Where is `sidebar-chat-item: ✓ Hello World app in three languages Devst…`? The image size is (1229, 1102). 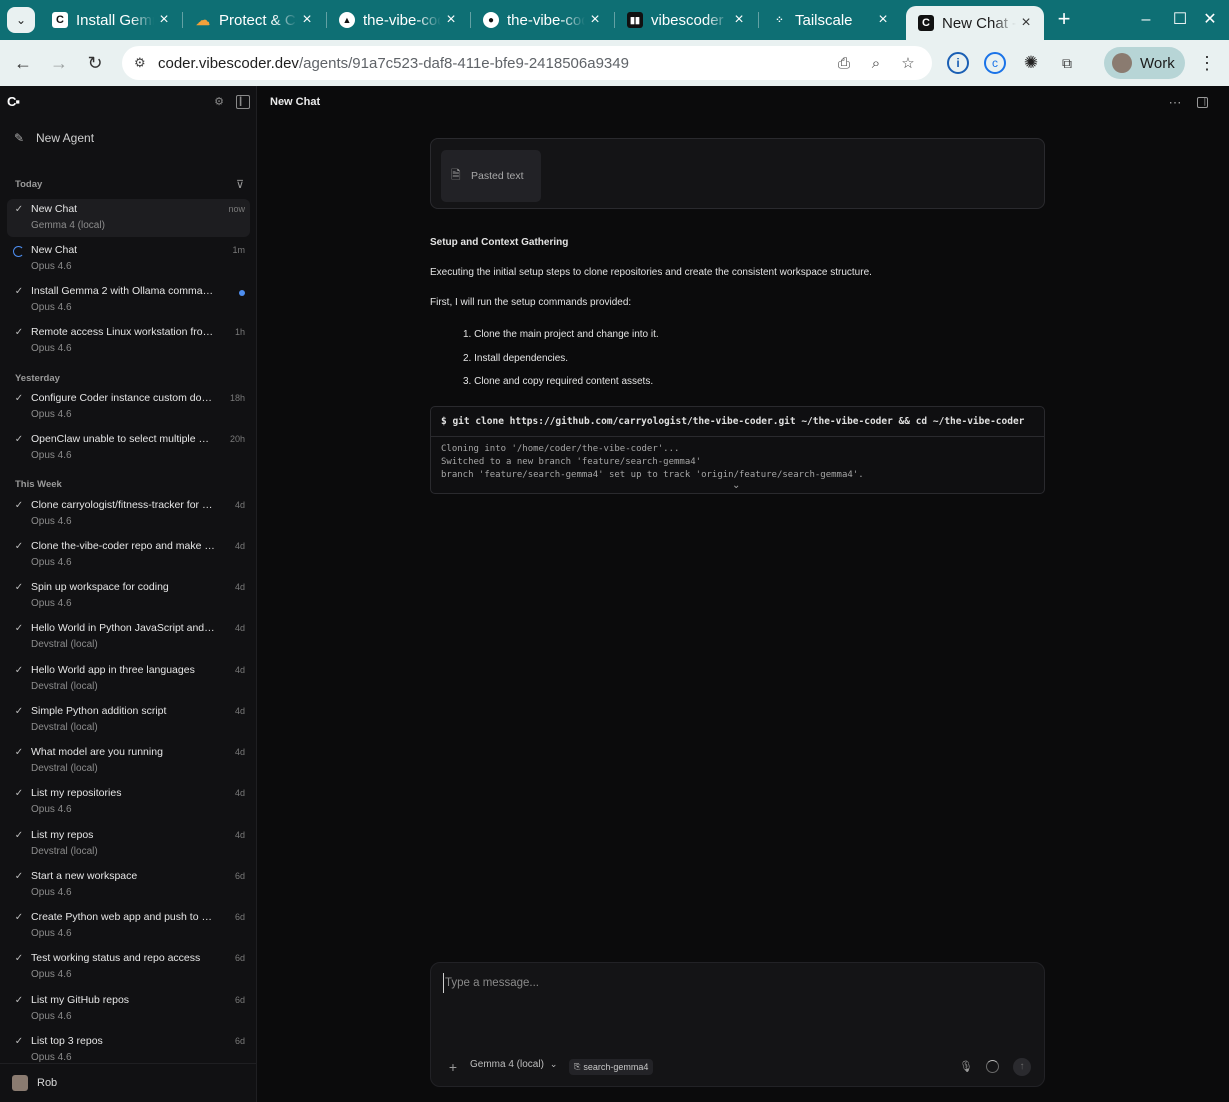 sidebar-chat-item: ✓ Hello World app in three languages Devst… is located at coordinates (128, 679).